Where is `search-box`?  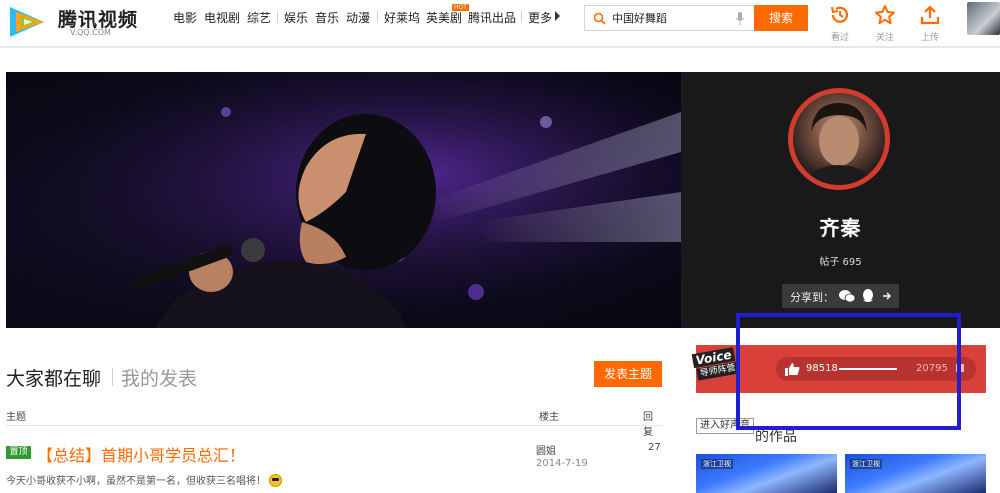
search-box is located at coordinates (669, 18).